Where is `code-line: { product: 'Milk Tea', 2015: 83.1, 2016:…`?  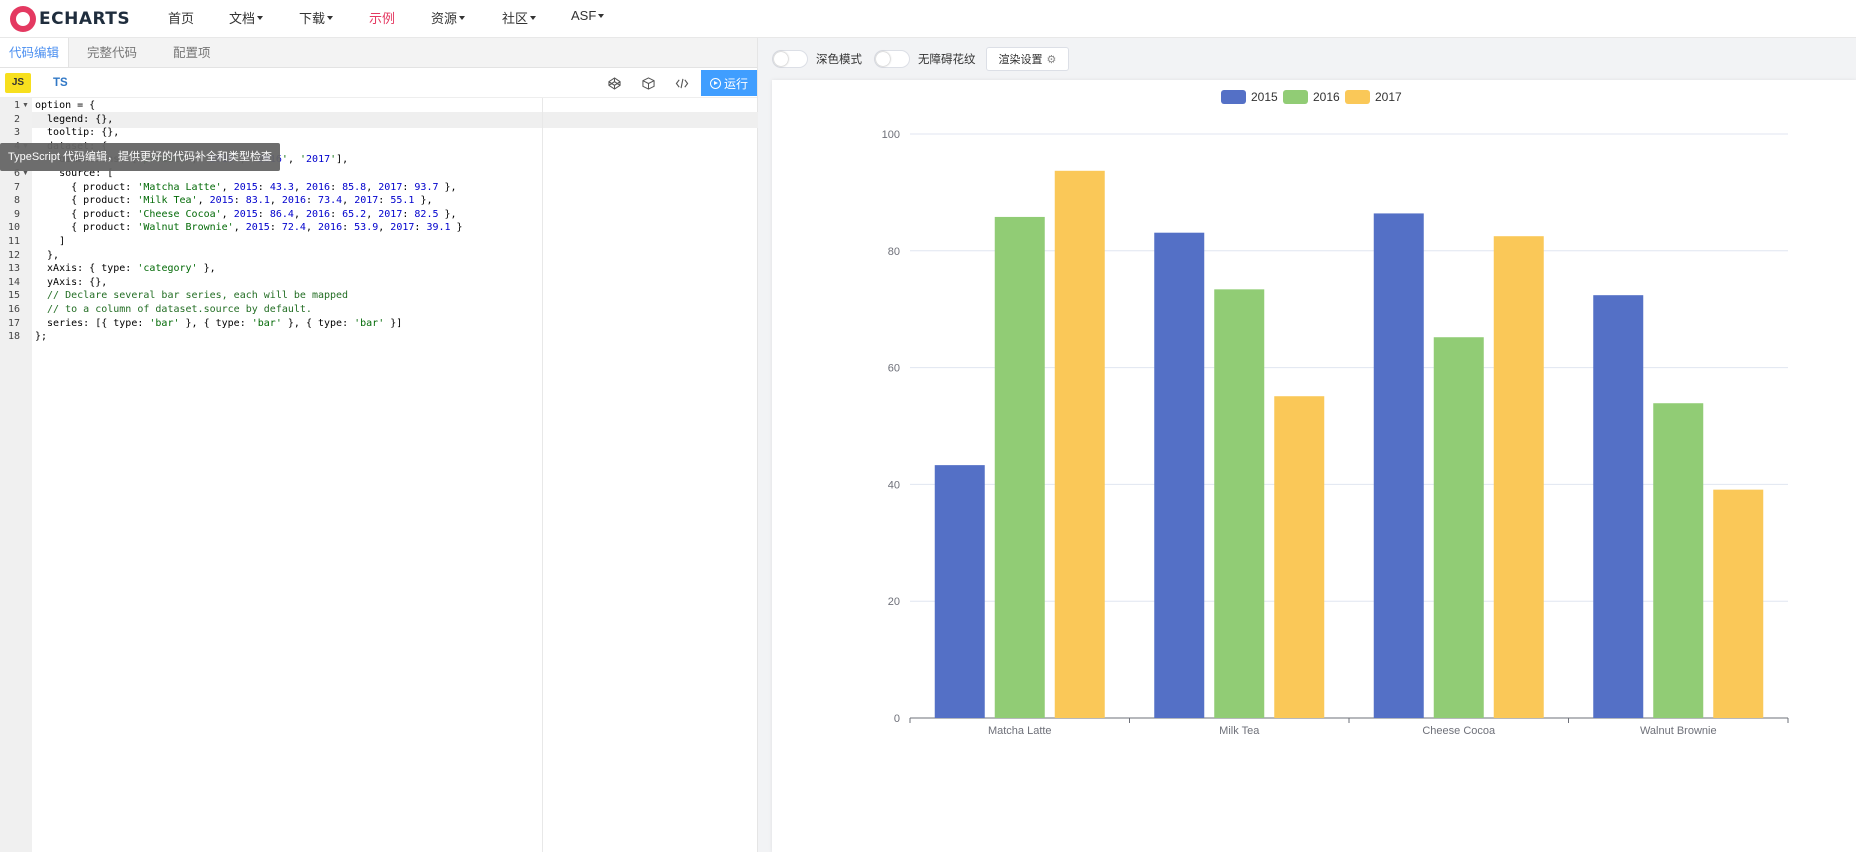 code-line: { product: 'Milk Tea', 2015: 83.1, 2016:… is located at coordinates (233, 200).